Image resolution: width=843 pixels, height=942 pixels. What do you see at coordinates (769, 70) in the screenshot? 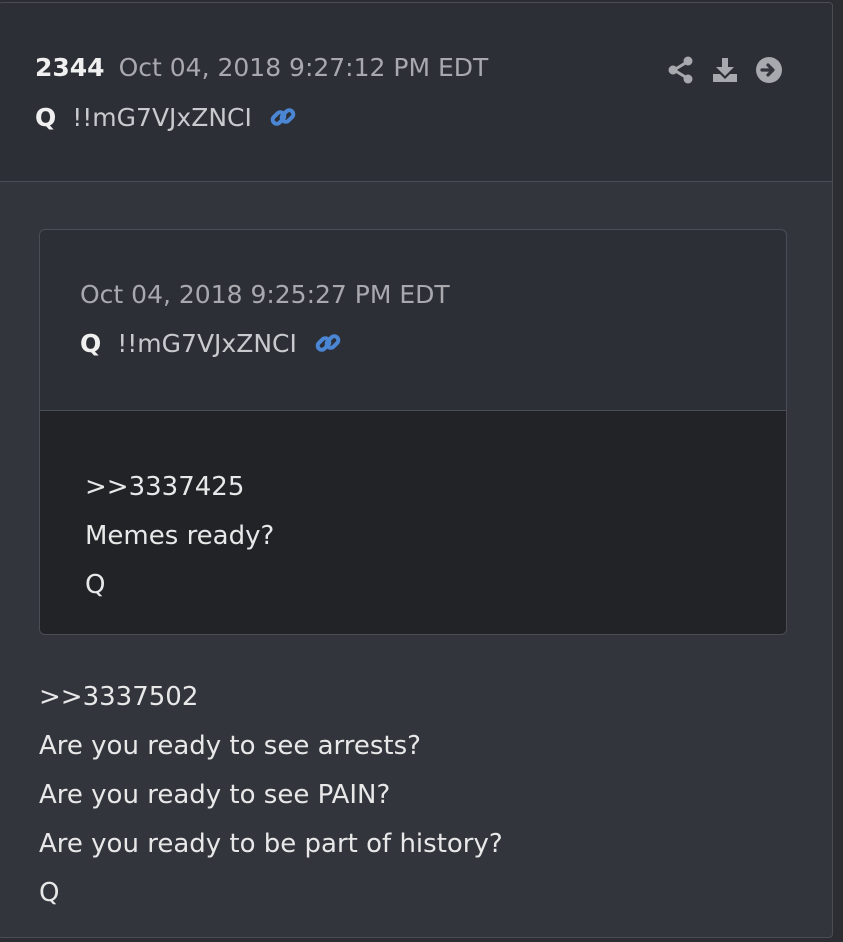
I see `arrow-right-circle-icon` at bounding box center [769, 70].